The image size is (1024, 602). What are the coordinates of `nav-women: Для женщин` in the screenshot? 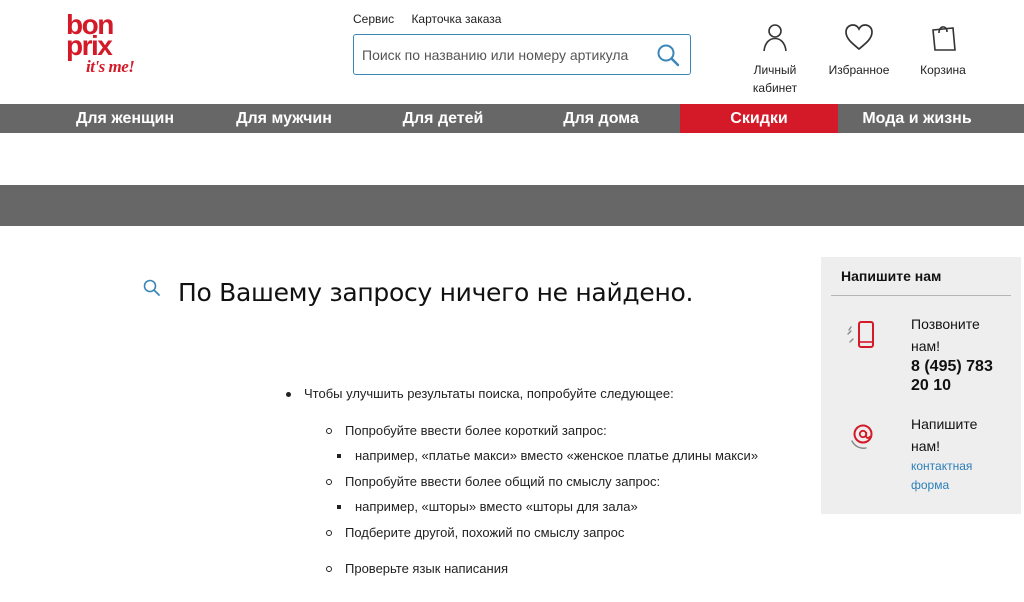 It's located at (125, 118).